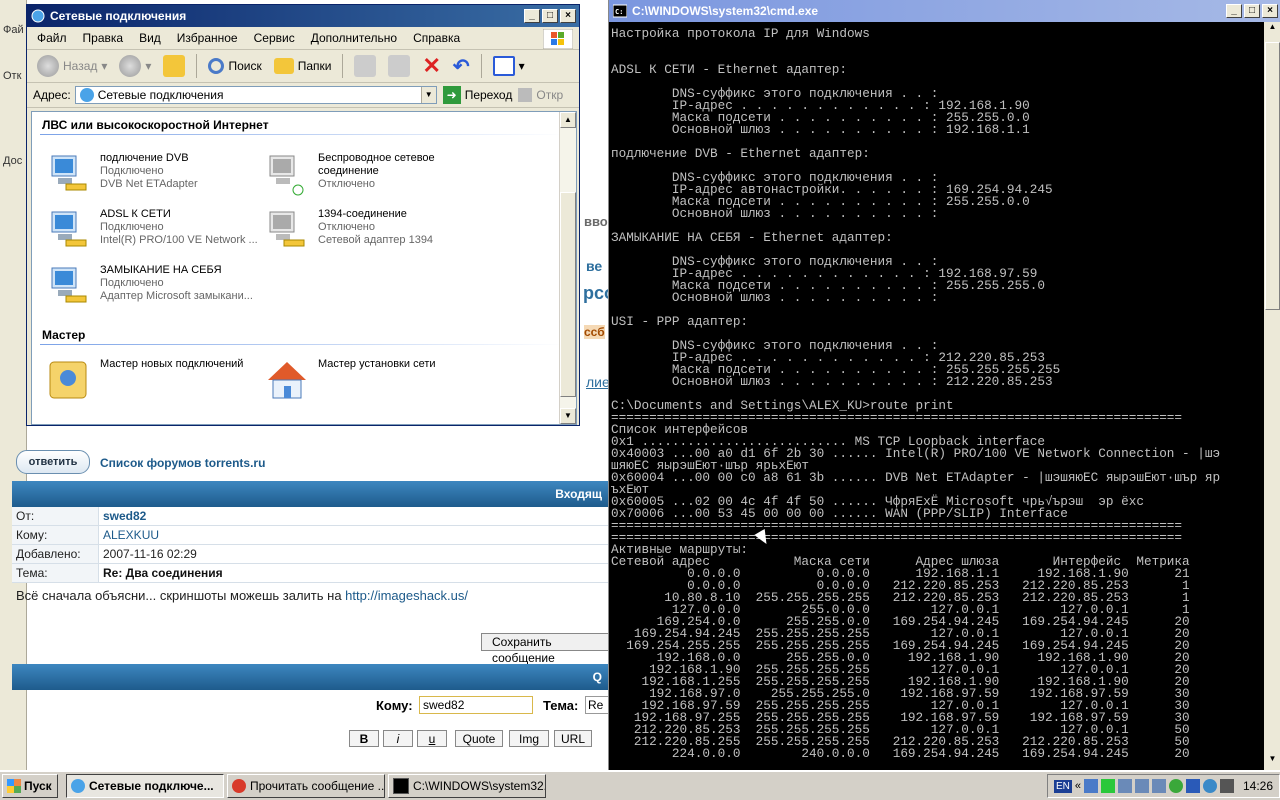 The height and width of the screenshot is (800, 1280). What do you see at coordinates (354, 535) in the screenshot?
I see `to-value: ALEXKUU` at bounding box center [354, 535].